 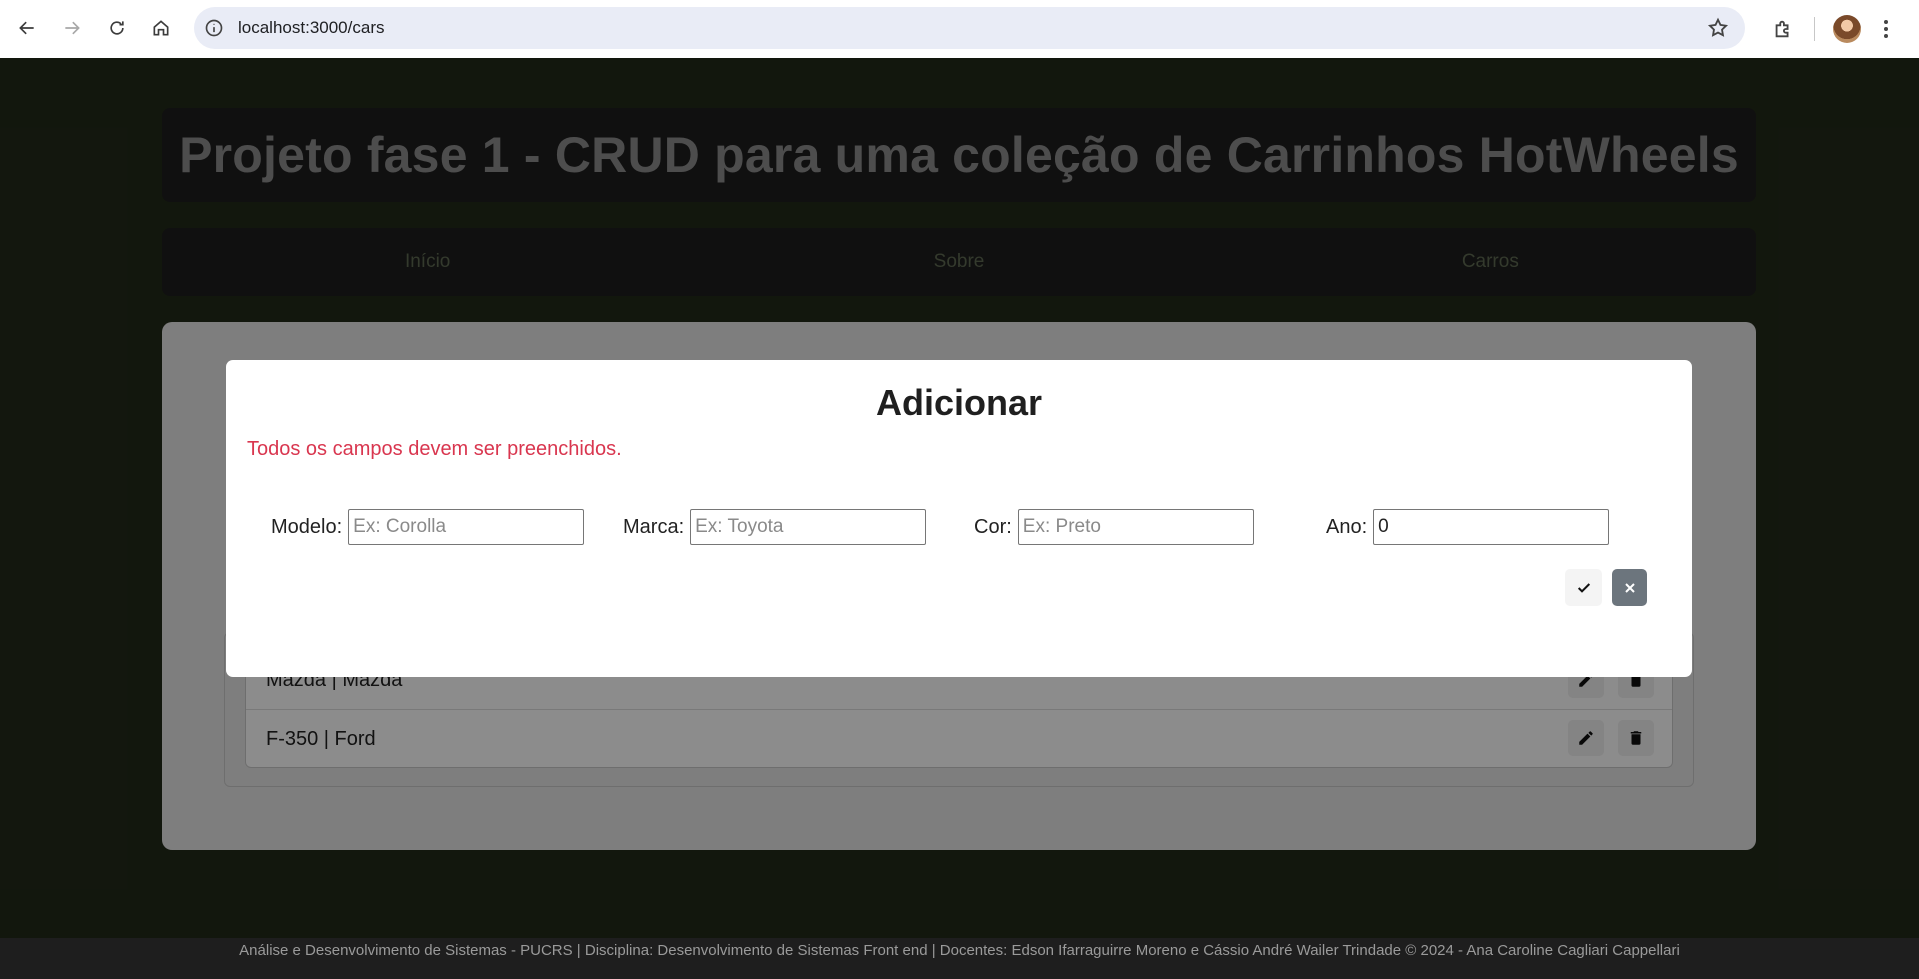 I want to click on cor-label: Cor:, so click(x=993, y=526).